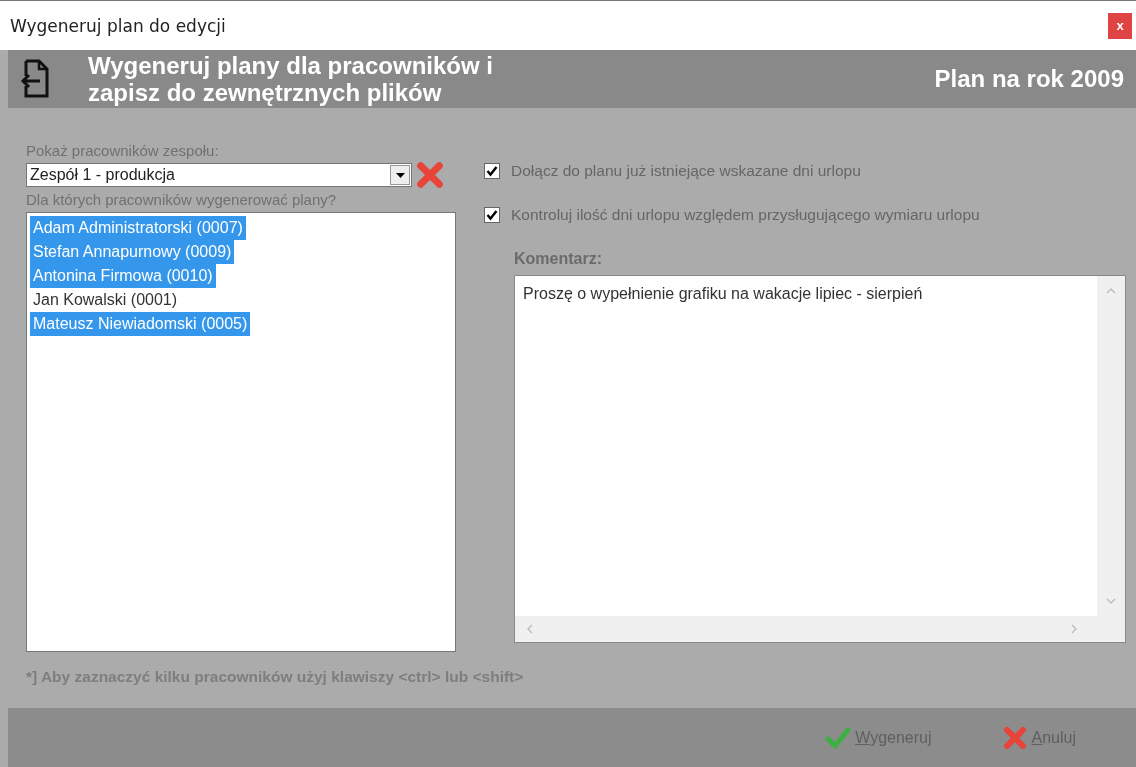  I want to click on check-icon, so click(838, 737).